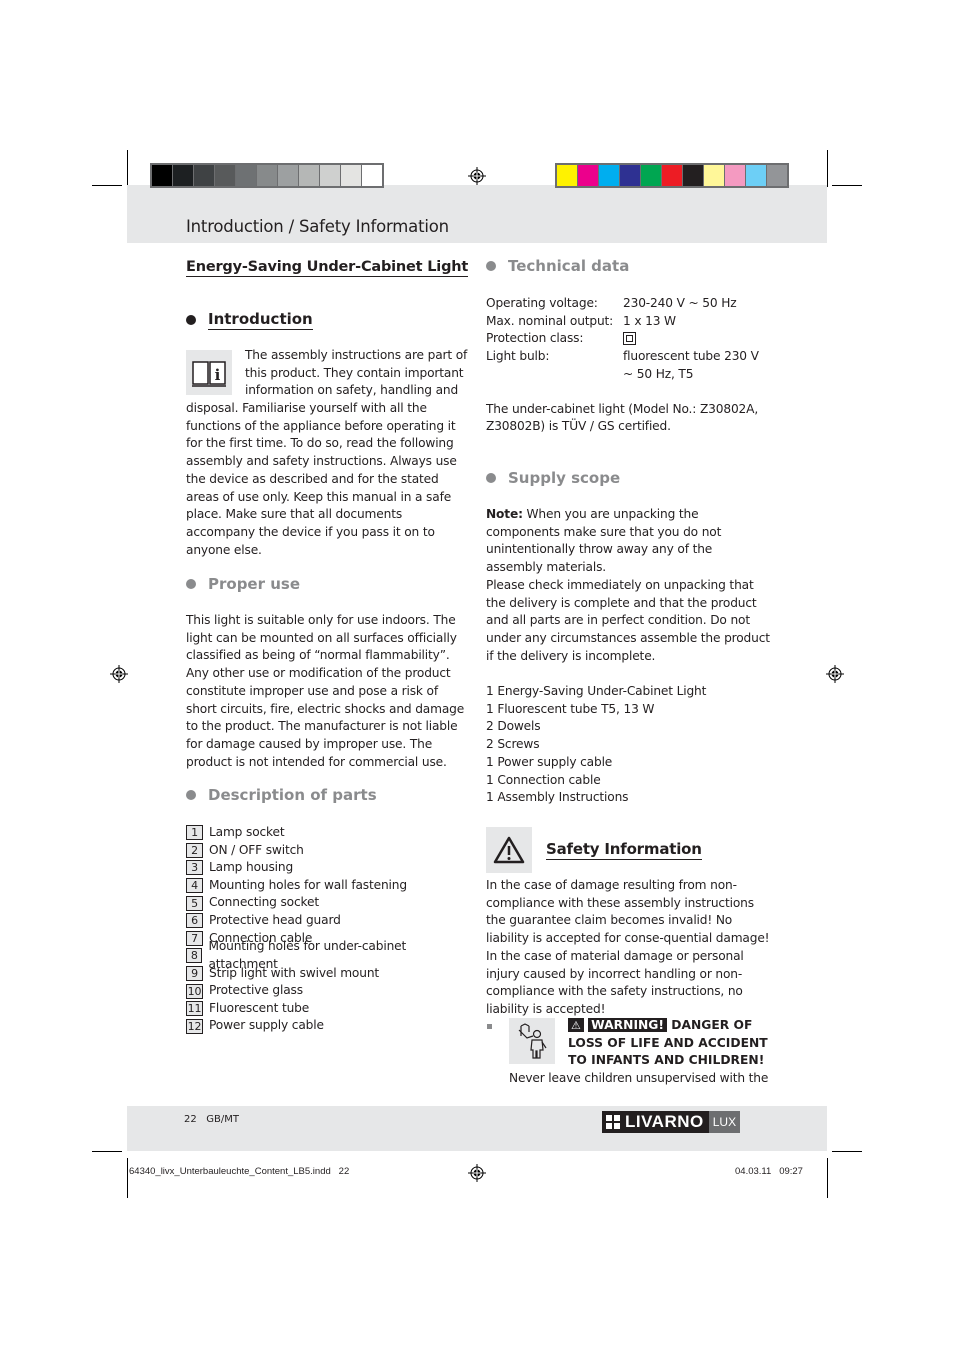 This screenshot has width=954, height=1350. Describe the element at coordinates (247, 831) in the screenshot. I see `part-label: Lamp socket` at that location.